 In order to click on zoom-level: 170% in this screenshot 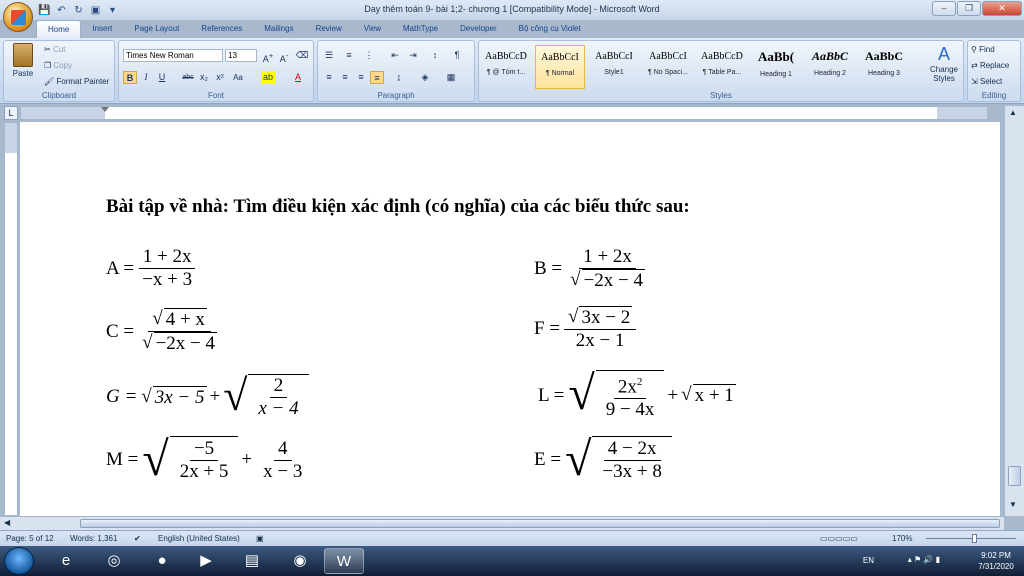, I will do `click(902, 538)`.